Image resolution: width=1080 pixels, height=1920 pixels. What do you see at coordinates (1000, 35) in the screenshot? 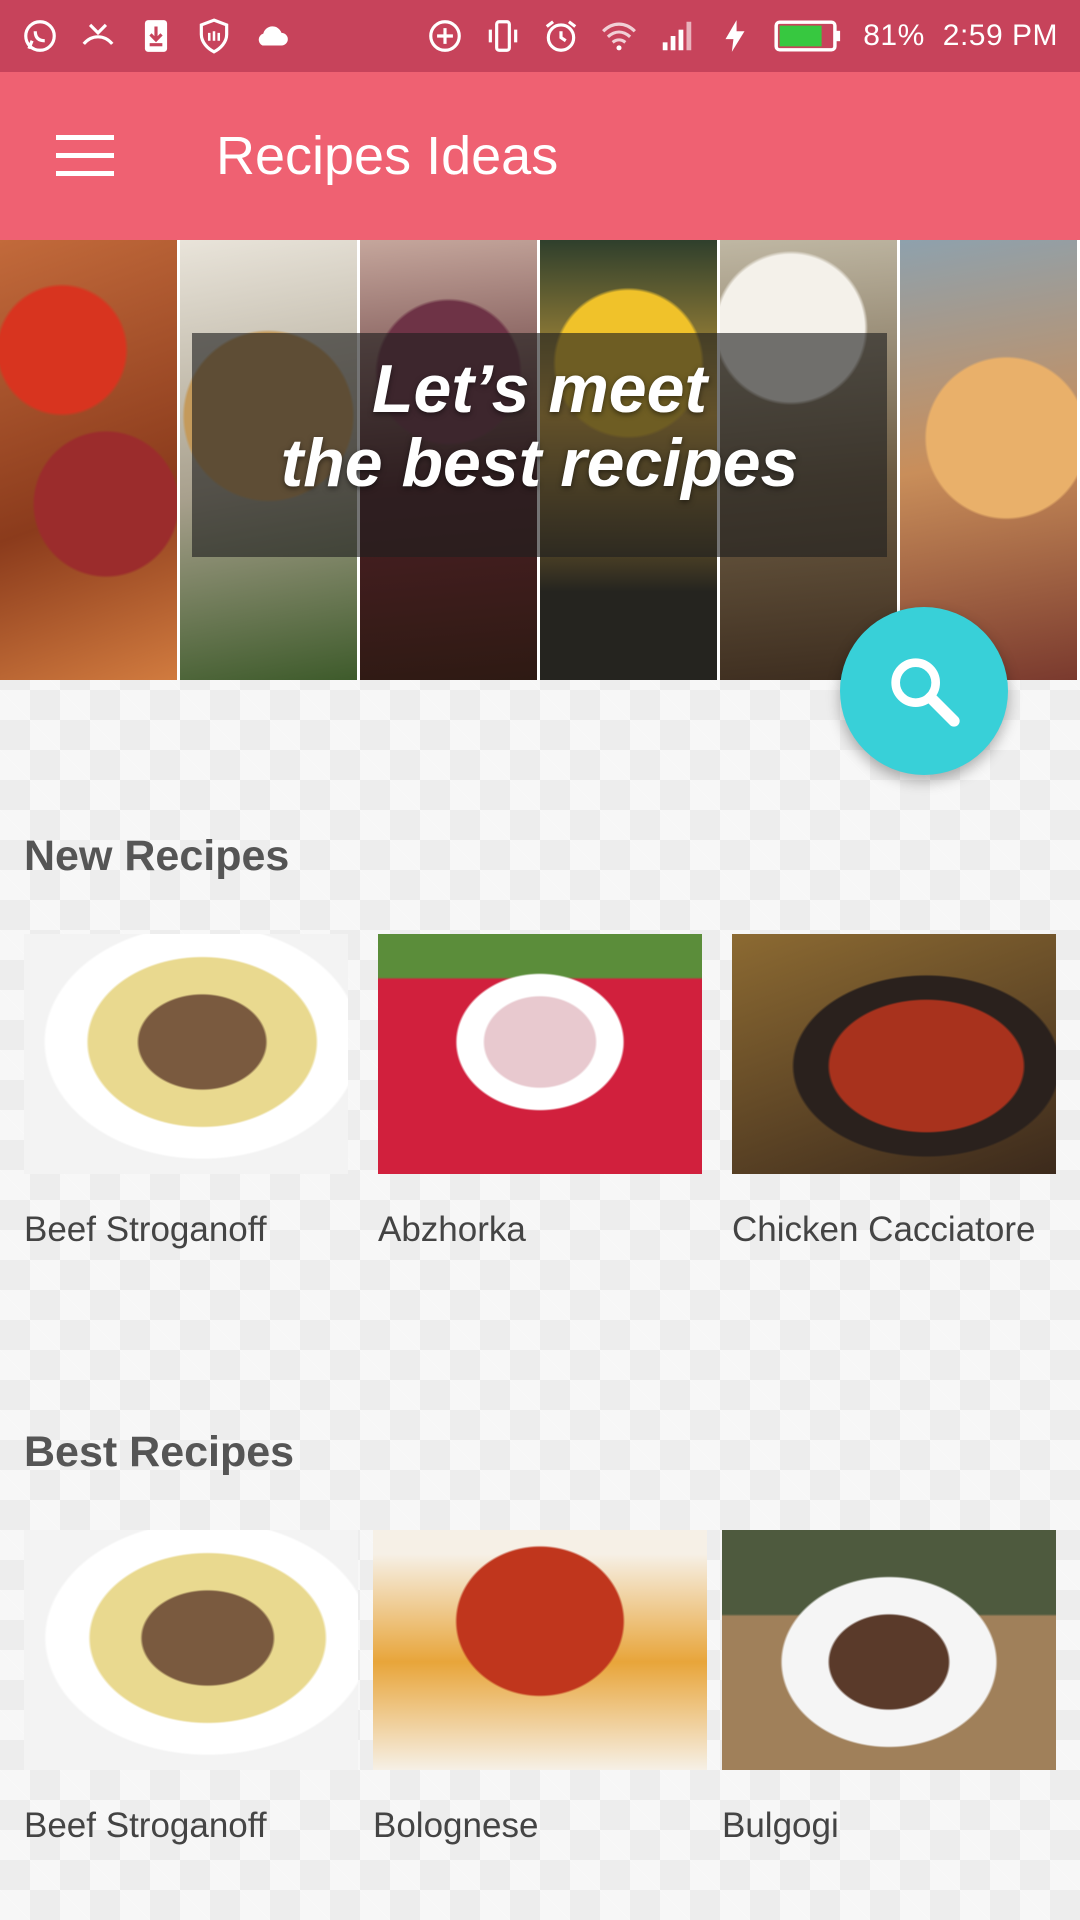
I see `clock: 2:59 PM` at bounding box center [1000, 35].